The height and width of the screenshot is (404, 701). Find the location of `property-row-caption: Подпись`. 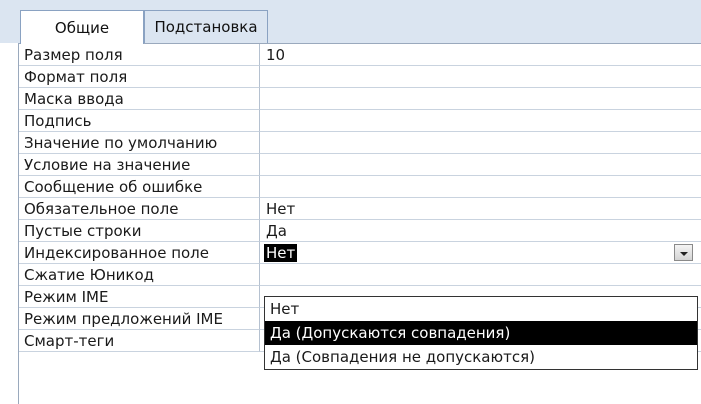

property-row-caption: Подпись is located at coordinates (360, 121).